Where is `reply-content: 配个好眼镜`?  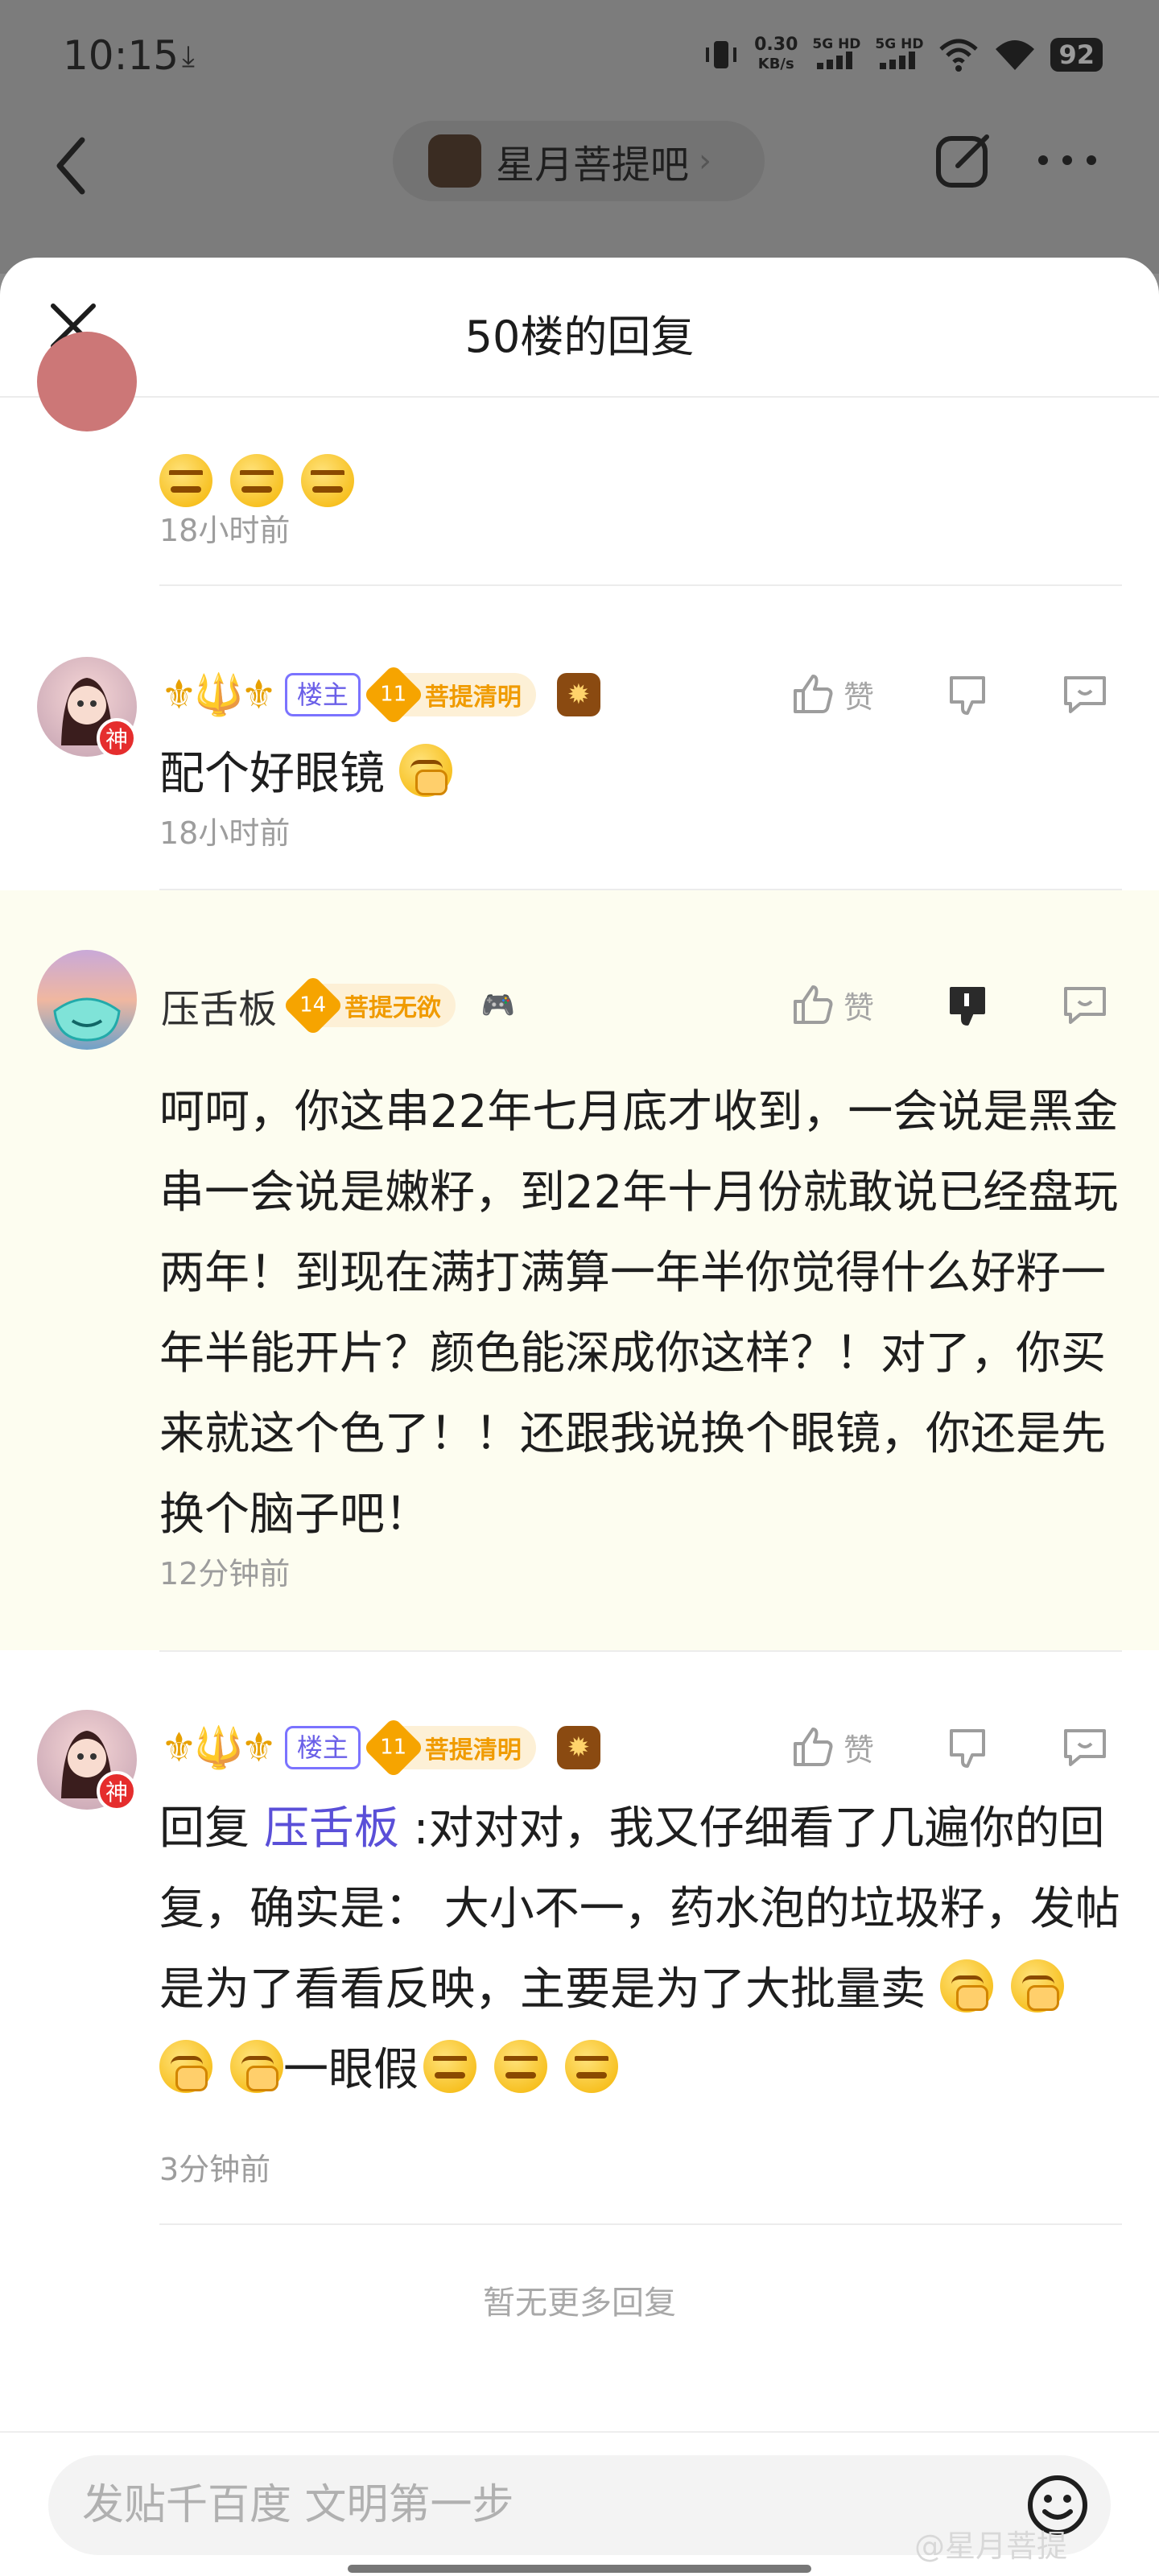
reply-content: 配个好眼镜 is located at coordinates (642, 774).